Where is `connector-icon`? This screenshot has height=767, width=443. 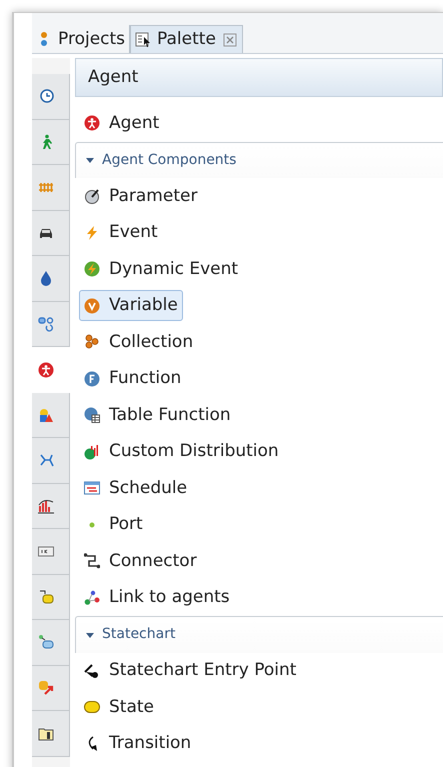
connector-icon is located at coordinates (92, 561).